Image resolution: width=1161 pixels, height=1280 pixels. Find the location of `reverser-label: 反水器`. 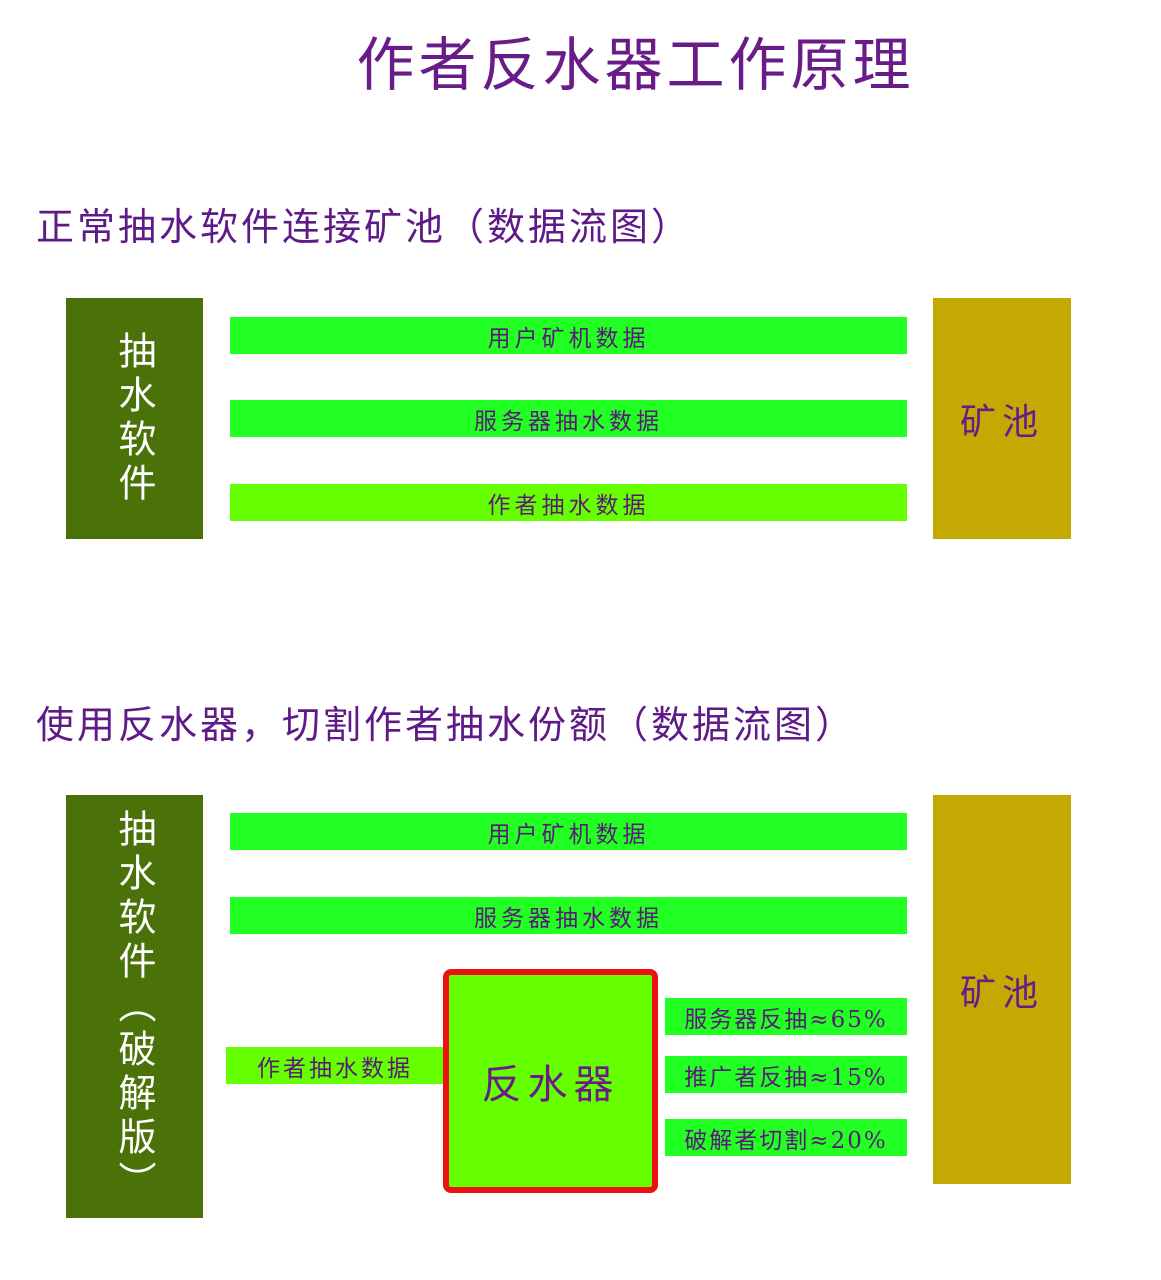

reverser-label: 反水器 is located at coordinates (550, 1085).